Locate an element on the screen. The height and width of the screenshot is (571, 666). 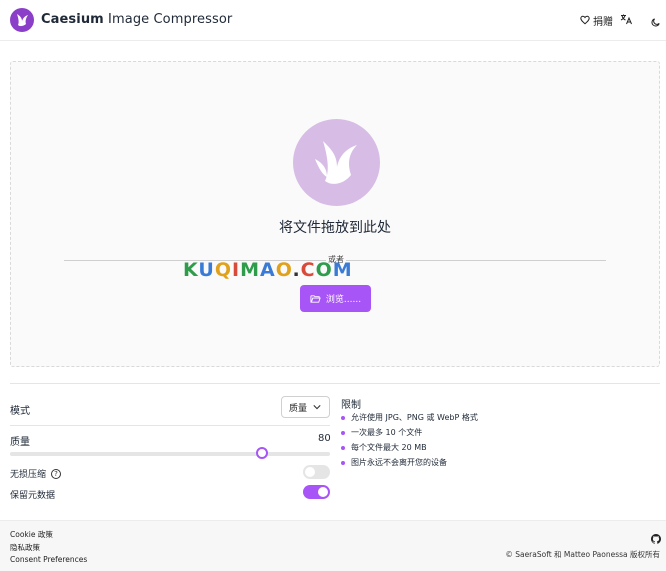
lossless-label: 无损压缩 is located at coordinates (28, 475).